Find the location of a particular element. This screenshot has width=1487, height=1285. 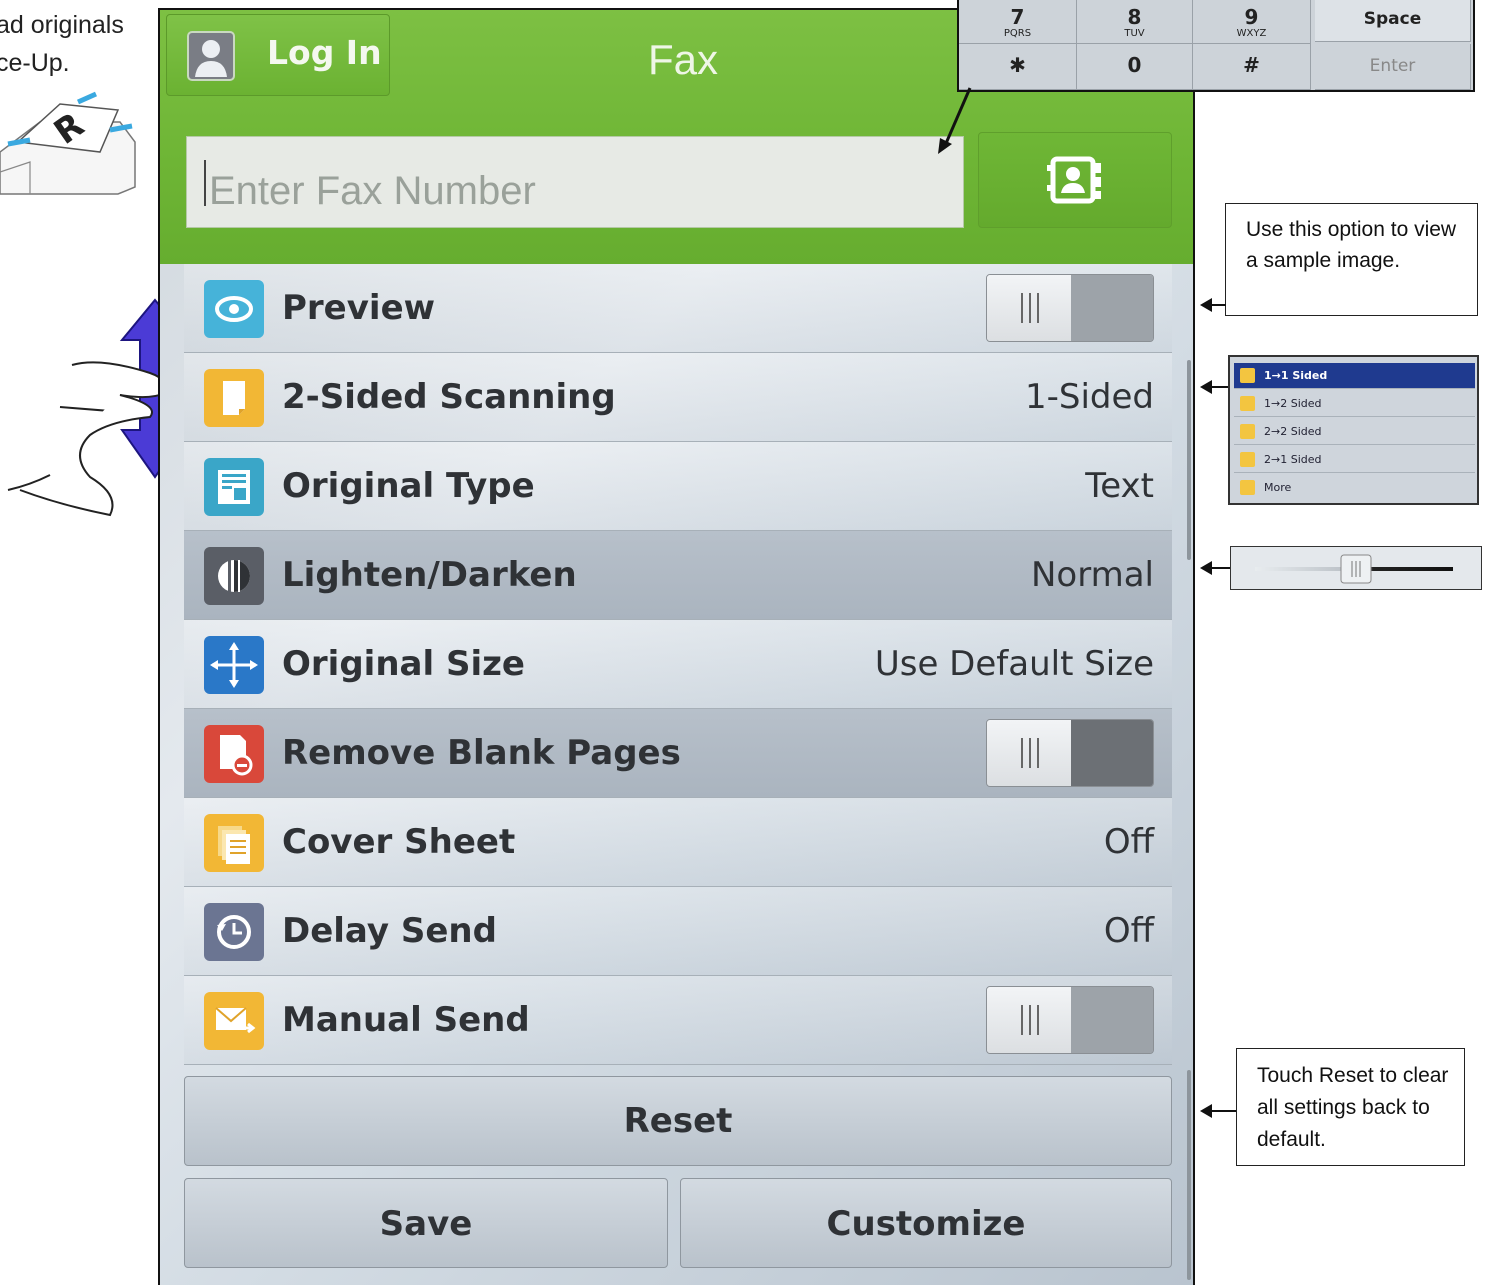

setting-row-manual-send: Manual Send is located at coordinates (678, 1020).